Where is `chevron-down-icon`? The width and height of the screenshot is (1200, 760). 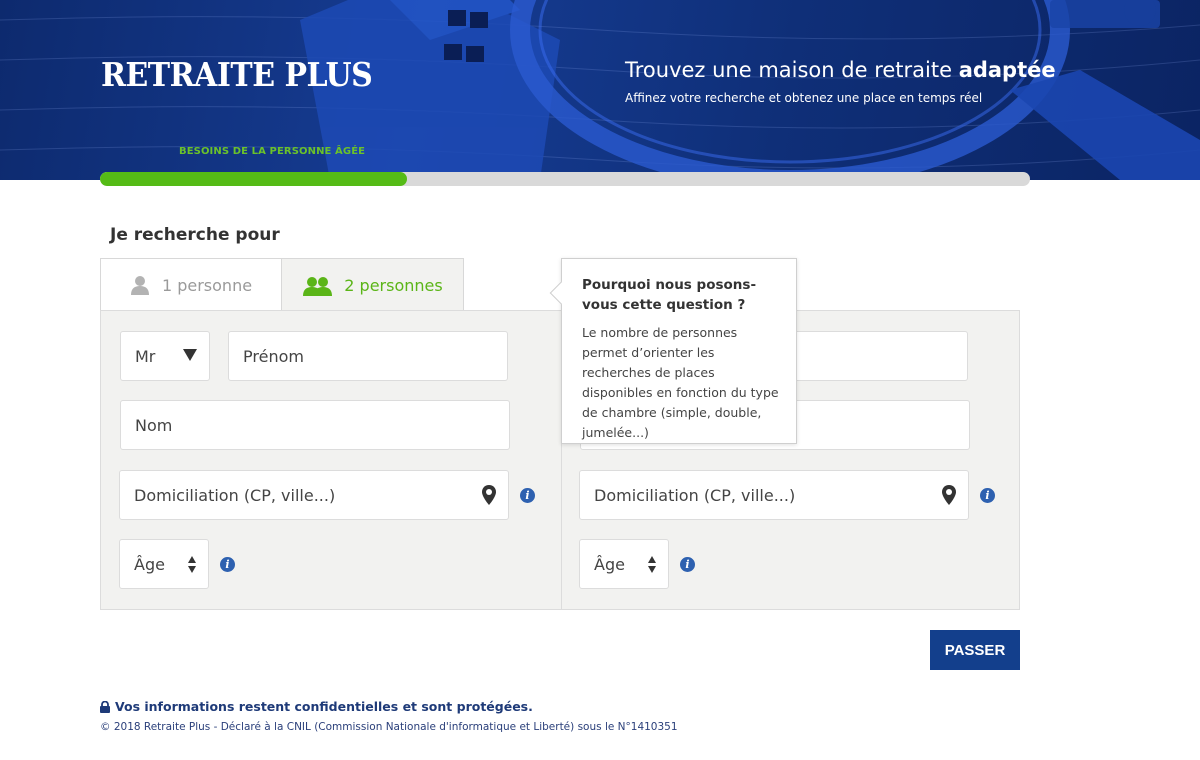
chevron-down-icon is located at coordinates (190, 355).